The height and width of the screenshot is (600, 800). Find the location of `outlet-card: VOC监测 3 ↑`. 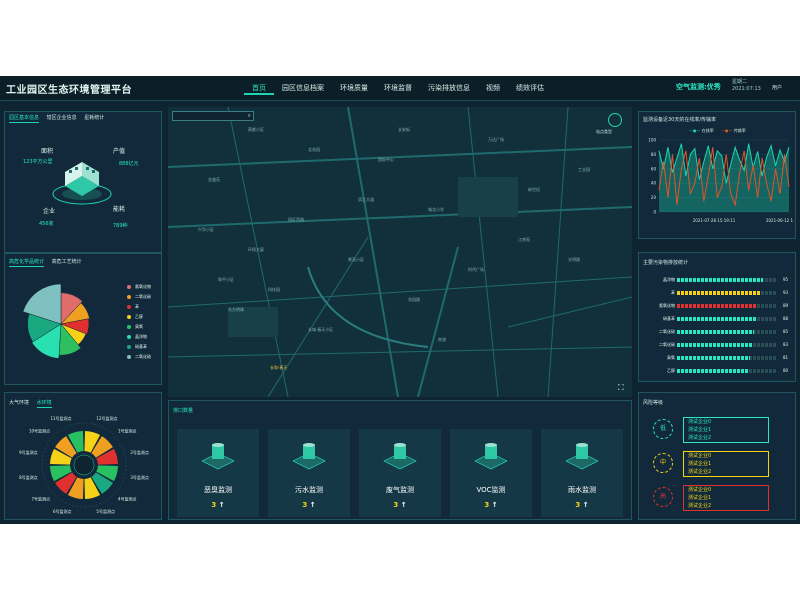

outlet-card: VOC监测 3 ↑ is located at coordinates (491, 473).